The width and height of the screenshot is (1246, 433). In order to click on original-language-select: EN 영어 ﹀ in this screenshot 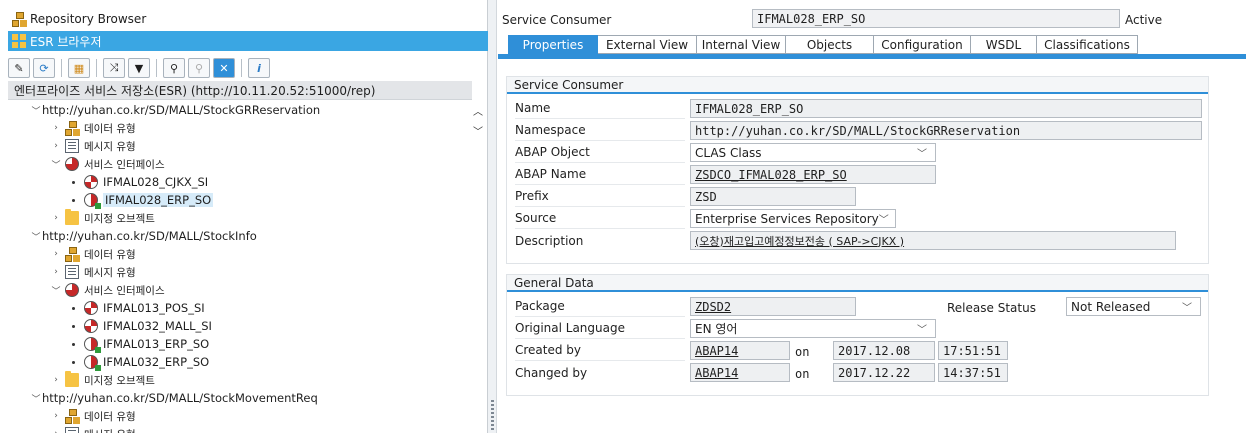, I will do `click(813, 328)`.